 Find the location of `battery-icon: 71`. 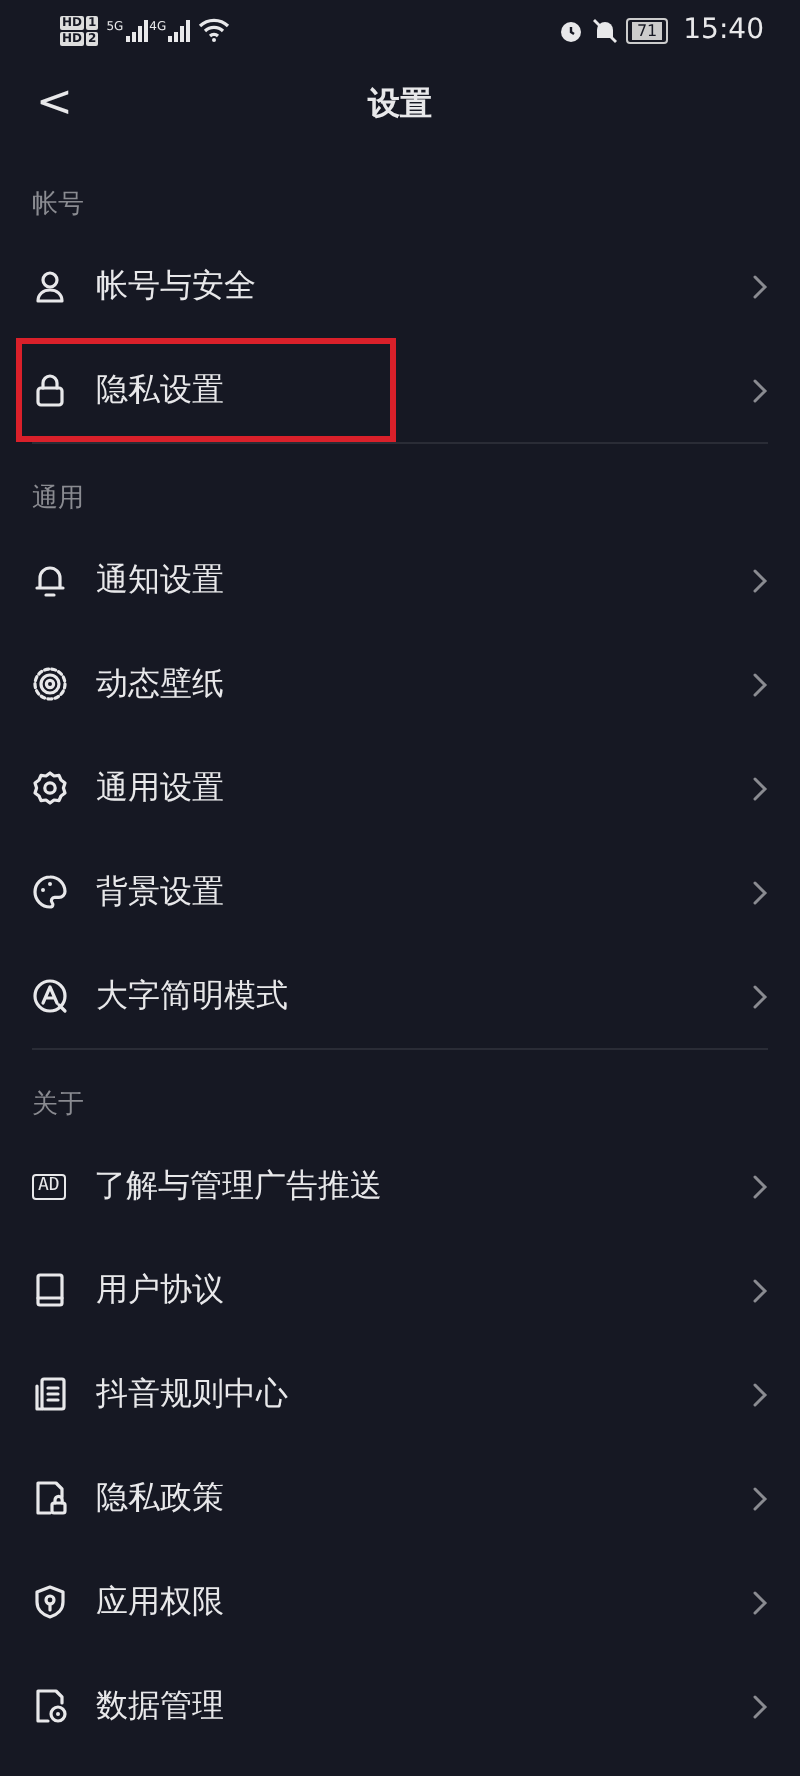

battery-icon: 71 is located at coordinates (647, 30).